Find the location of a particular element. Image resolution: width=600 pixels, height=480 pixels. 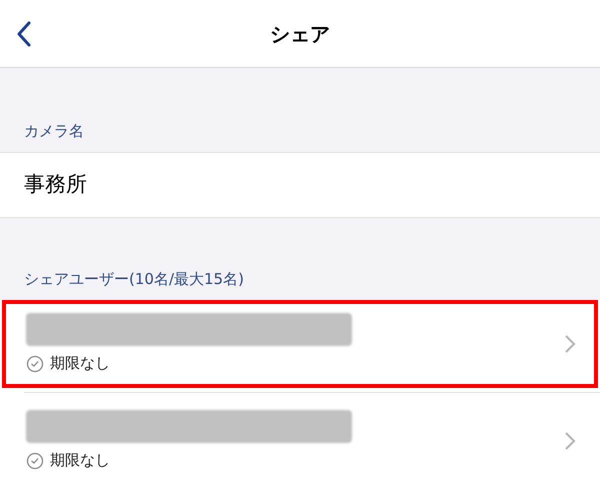

section-label: カメラ名 is located at coordinates (54, 131).